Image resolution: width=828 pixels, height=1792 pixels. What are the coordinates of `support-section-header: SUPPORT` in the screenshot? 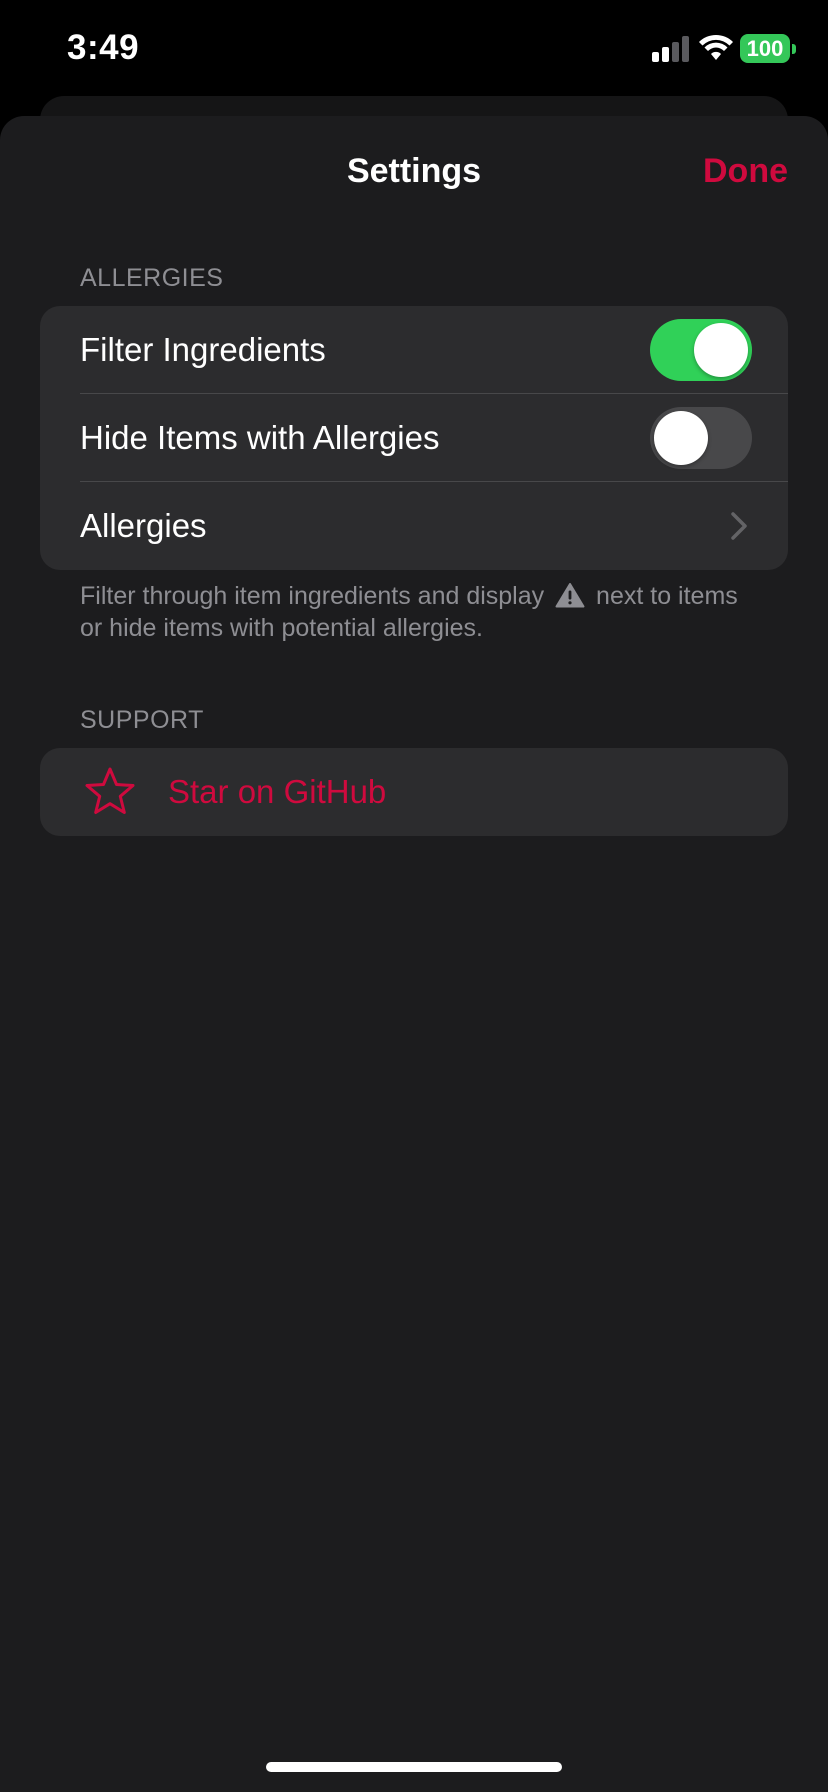 It's located at (142, 720).